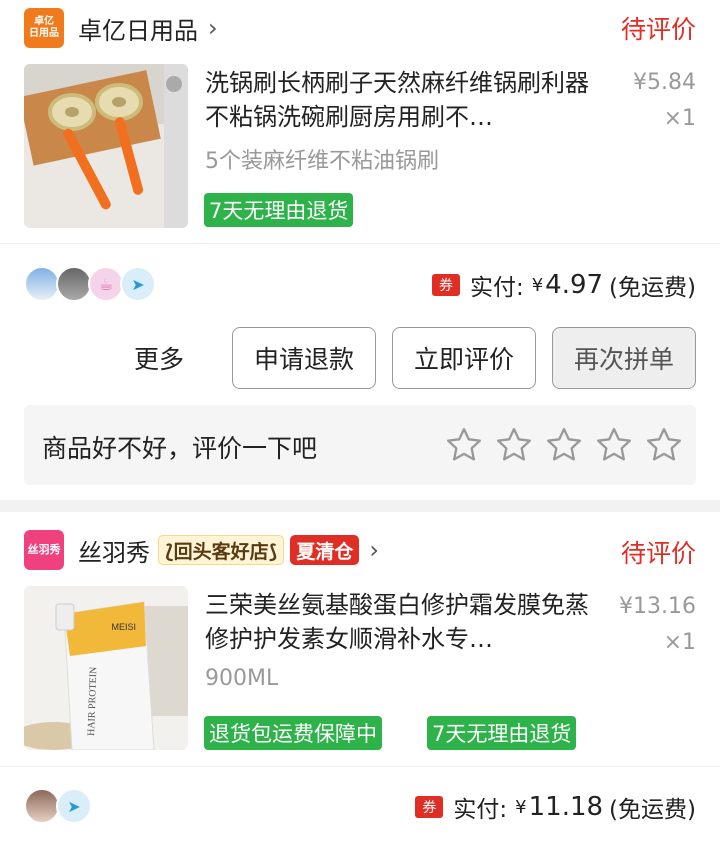 This screenshot has width=720, height=850. What do you see at coordinates (293, 733) in the screenshot?
I see `shipping-insurance-tag: 退货包运费保障中` at bounding box center [293, 733].